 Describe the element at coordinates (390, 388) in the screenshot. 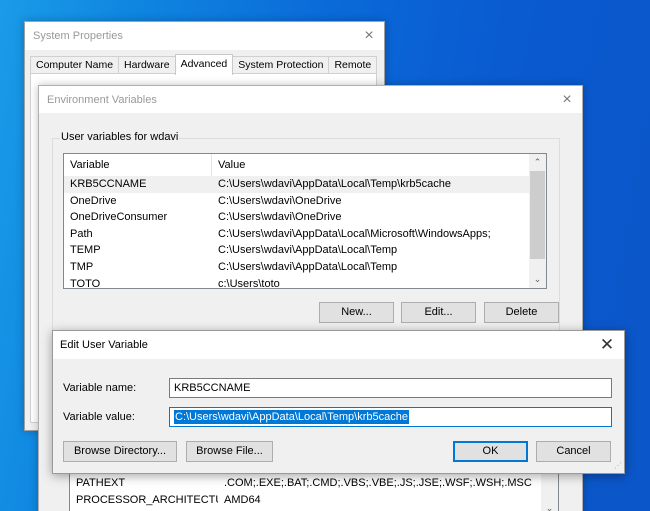

I see `variable-name-input: KRB5CCNAME` at that location.